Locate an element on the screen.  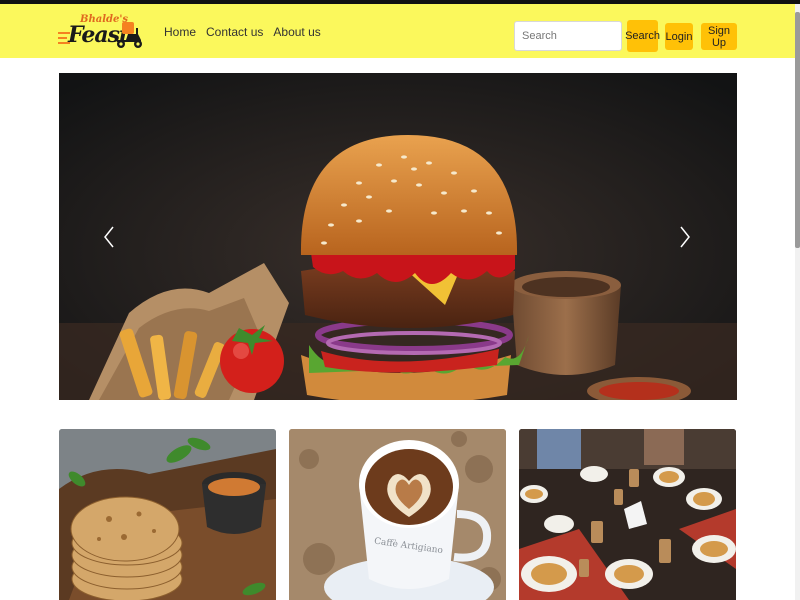
chevron-right-icon is located at coordinates (685, 237).